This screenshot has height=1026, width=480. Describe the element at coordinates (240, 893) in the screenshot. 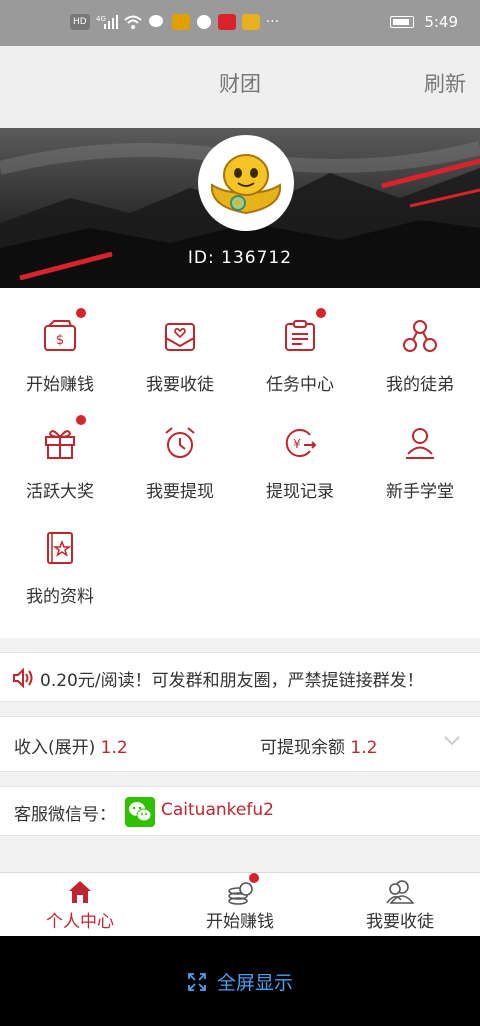

I see `coins-icon` at that location.